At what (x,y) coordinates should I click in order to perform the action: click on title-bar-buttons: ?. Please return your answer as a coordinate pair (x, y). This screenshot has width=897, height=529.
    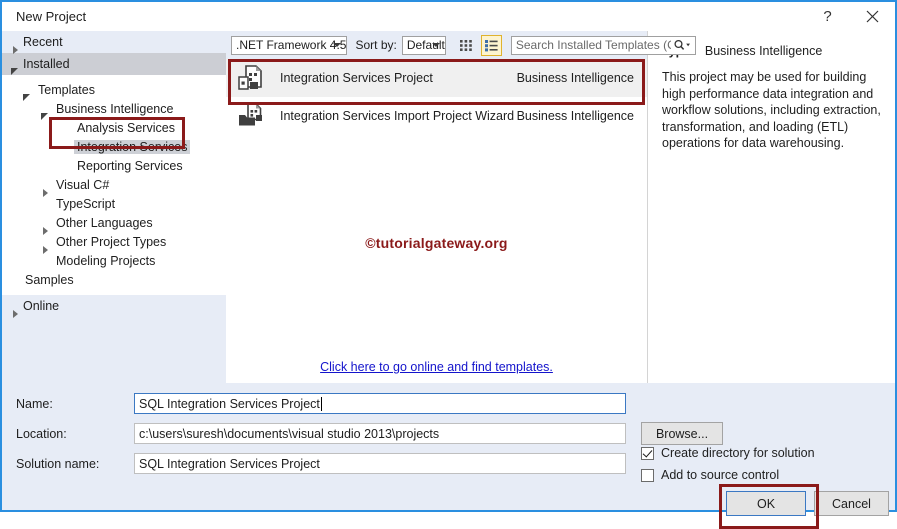
    Looking at the image, I should click on (850, 16).